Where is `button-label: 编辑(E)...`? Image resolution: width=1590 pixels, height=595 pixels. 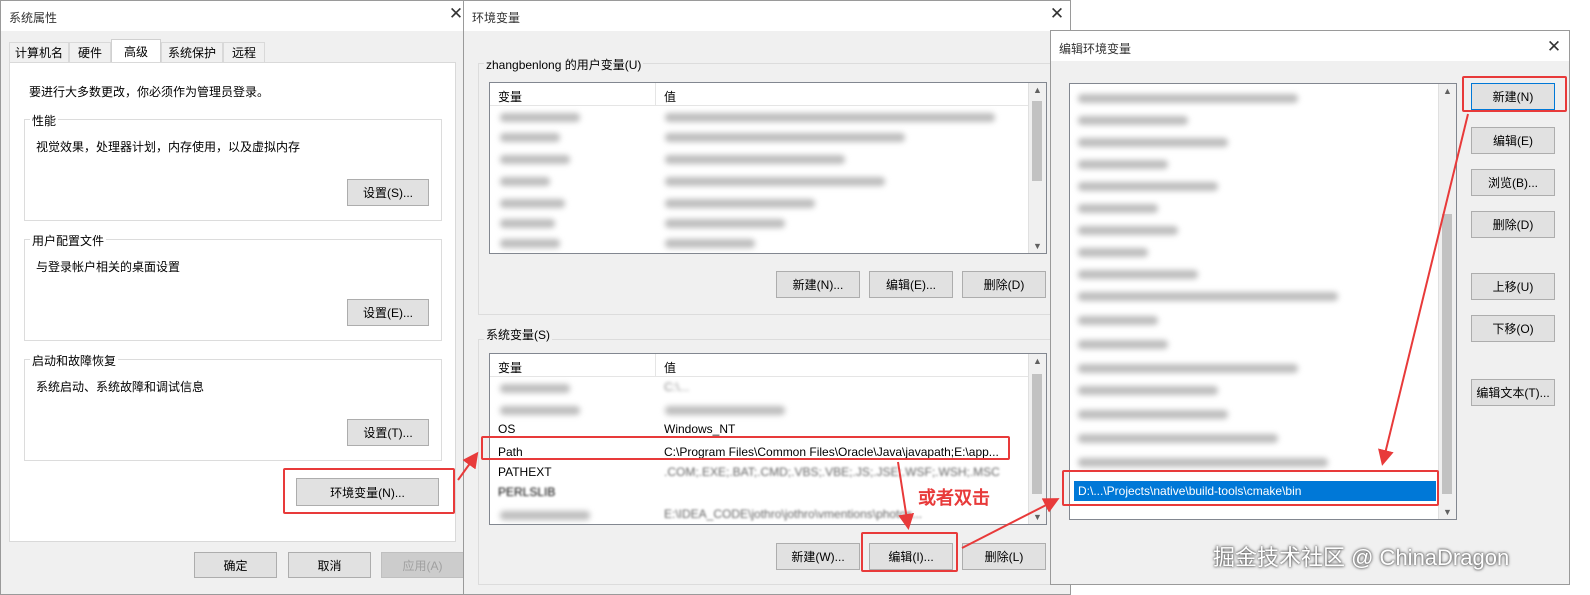
button-label: 编辑(E)... is located at coordinates (911, 285).